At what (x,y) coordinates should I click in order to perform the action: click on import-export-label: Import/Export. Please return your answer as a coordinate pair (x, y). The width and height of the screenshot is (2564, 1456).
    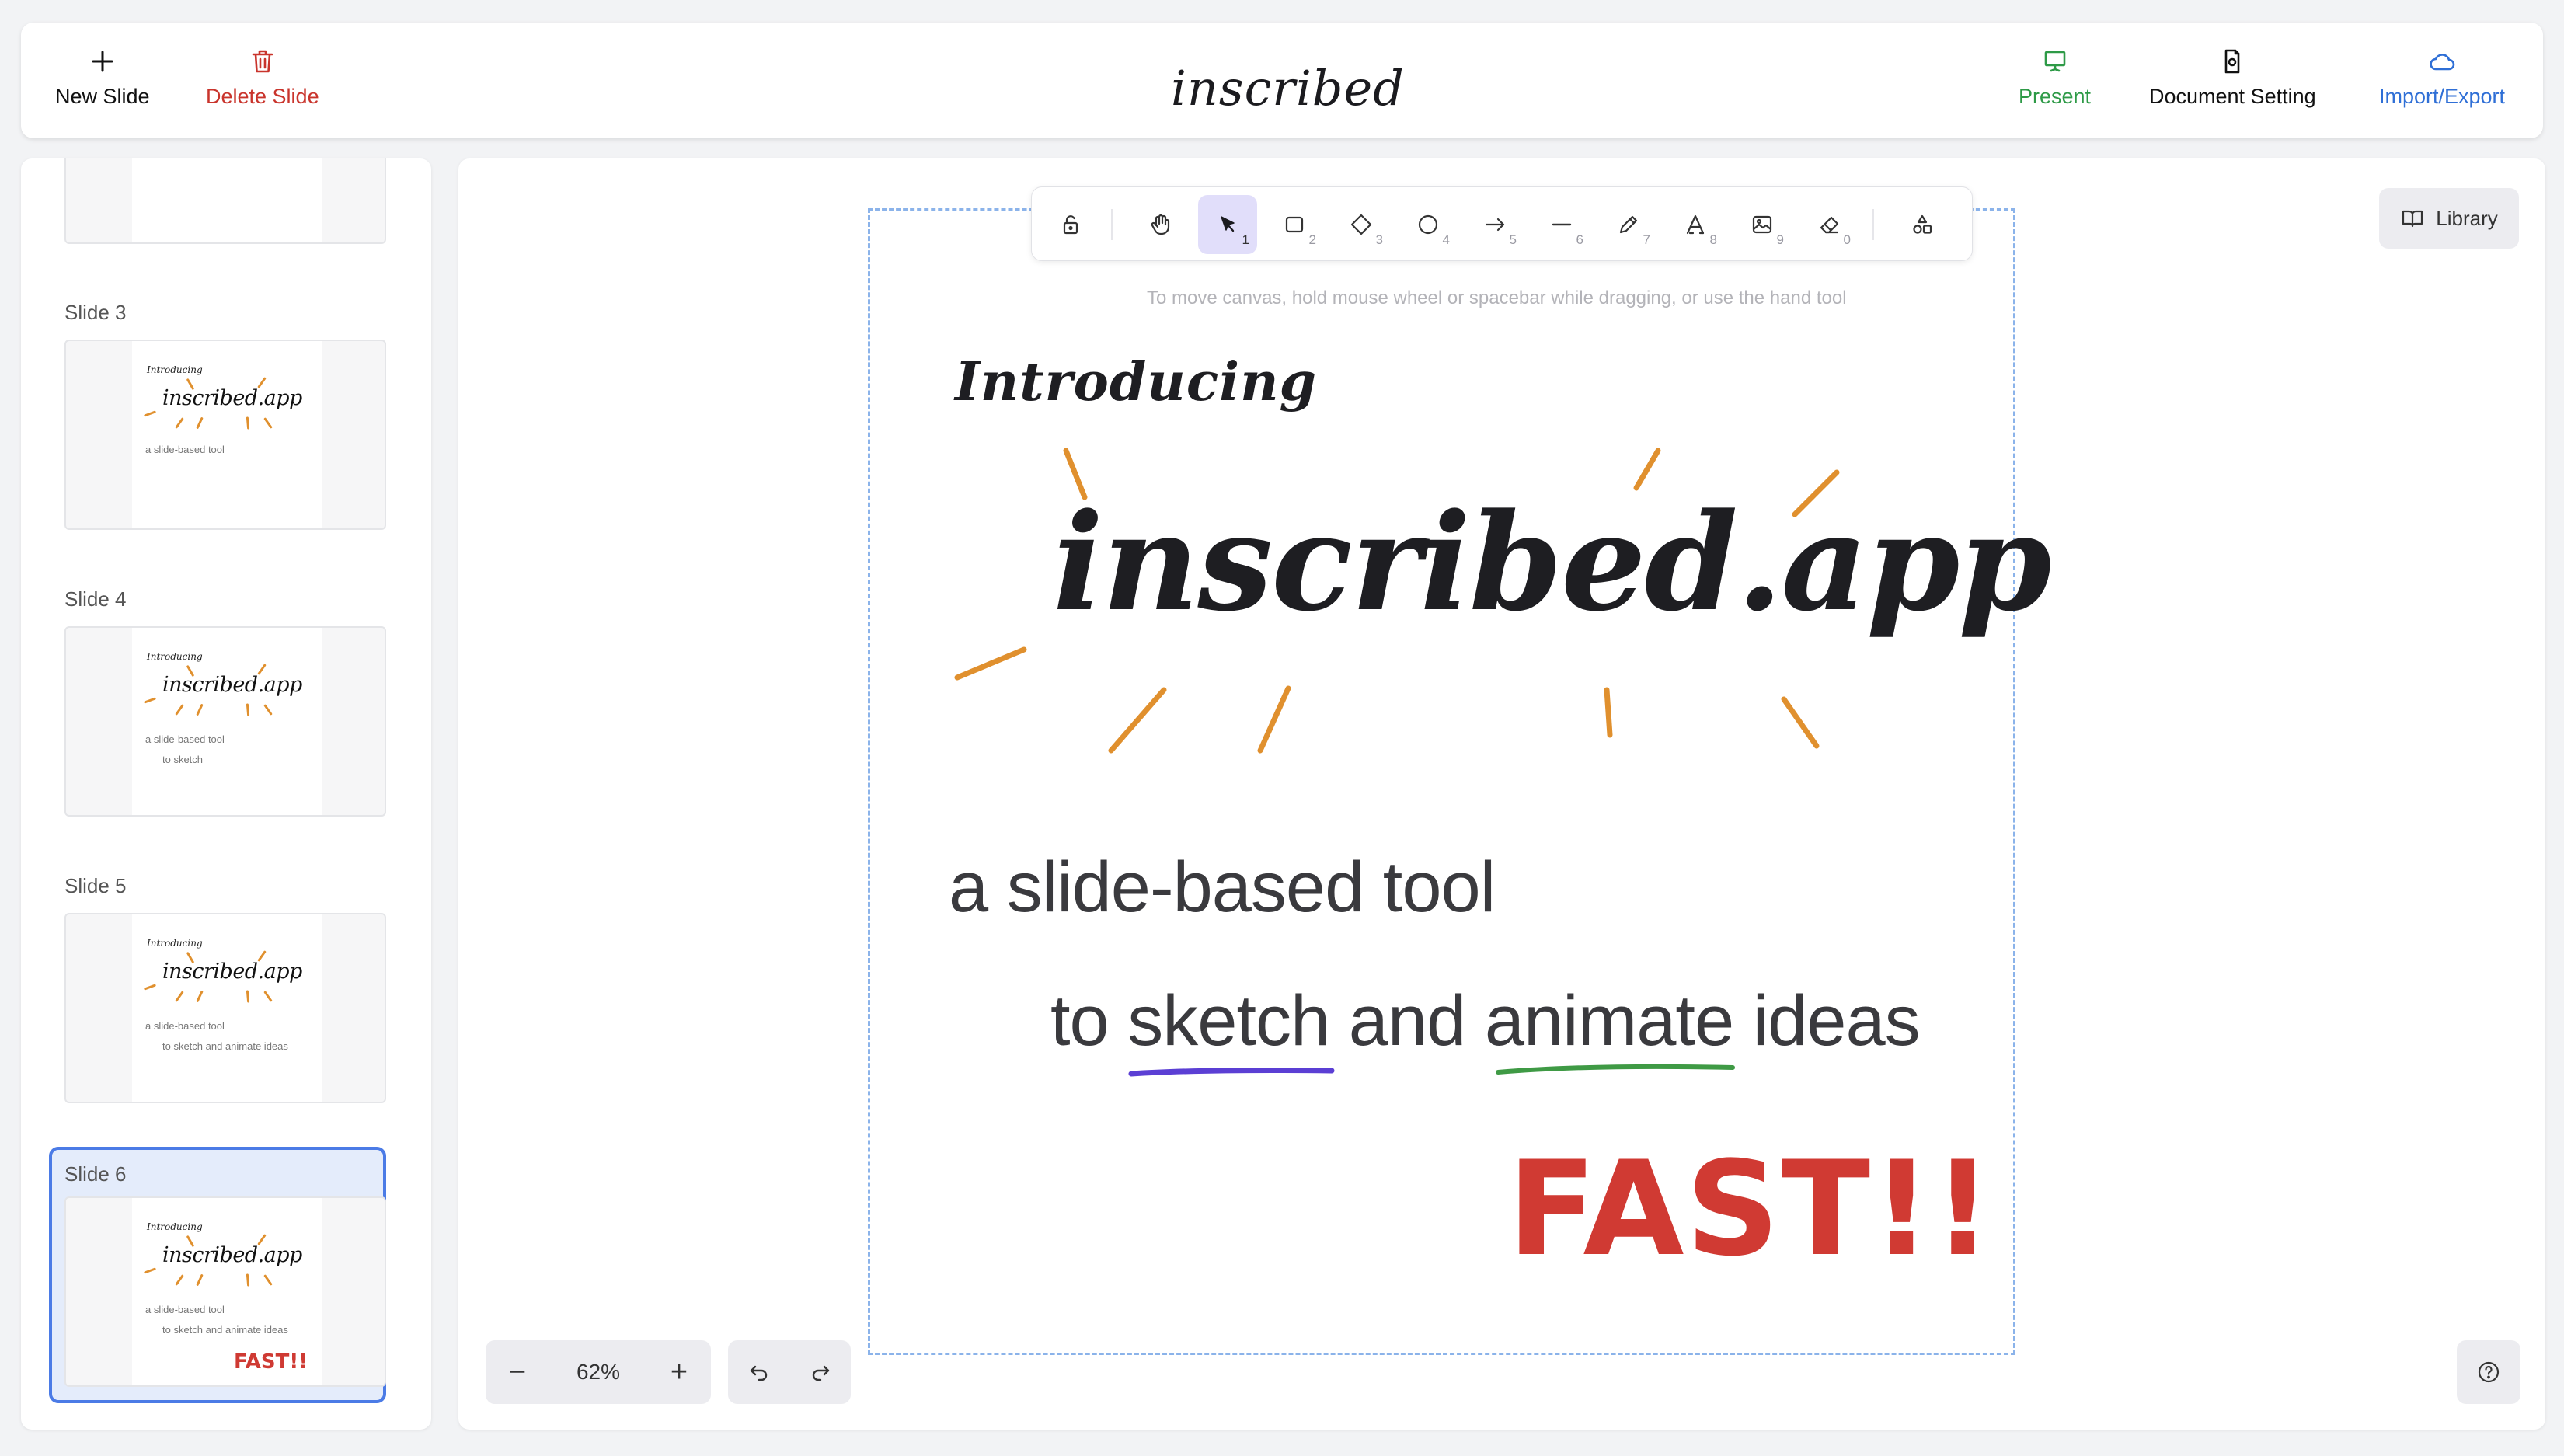
    Looking at the image, I should click on (2442, 96).